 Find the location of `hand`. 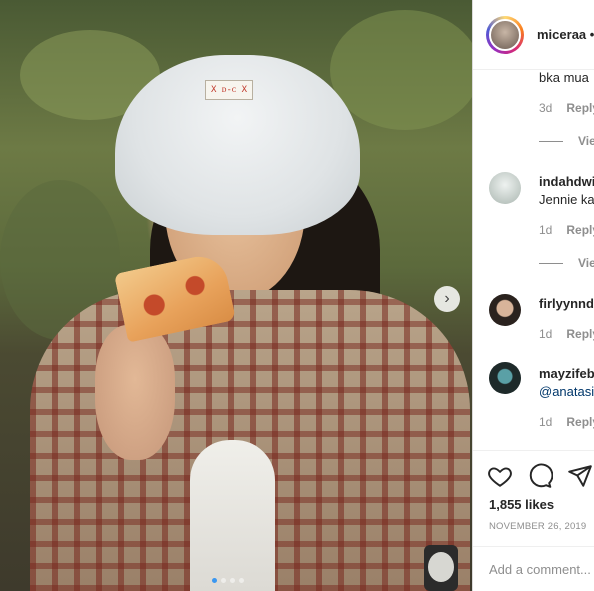

hand is located at coordinates (135, 392).